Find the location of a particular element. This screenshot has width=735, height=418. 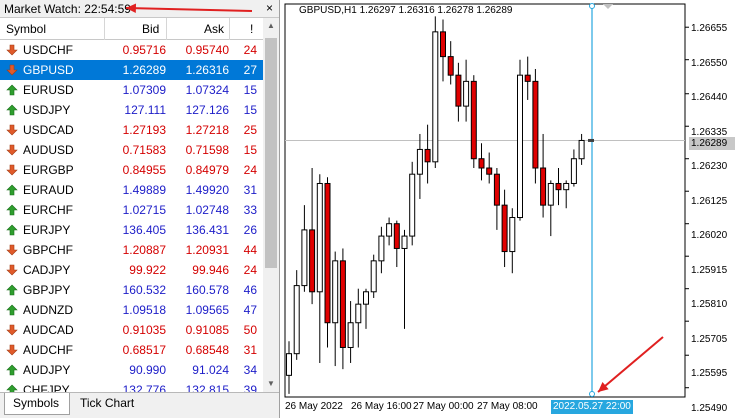

column-header-bid: Bid is located at coordinates (150, 29).